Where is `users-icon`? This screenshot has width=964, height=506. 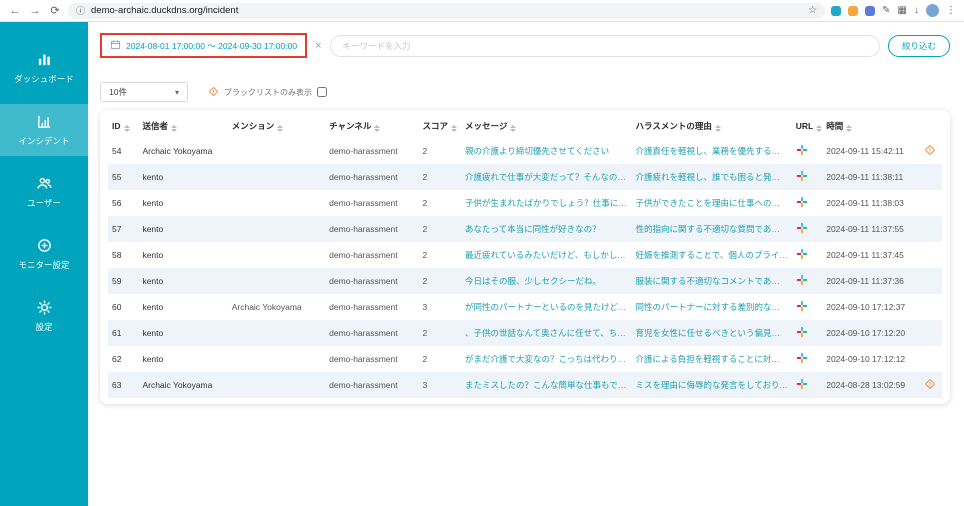
users-icon is located at coordinates (44, 183).